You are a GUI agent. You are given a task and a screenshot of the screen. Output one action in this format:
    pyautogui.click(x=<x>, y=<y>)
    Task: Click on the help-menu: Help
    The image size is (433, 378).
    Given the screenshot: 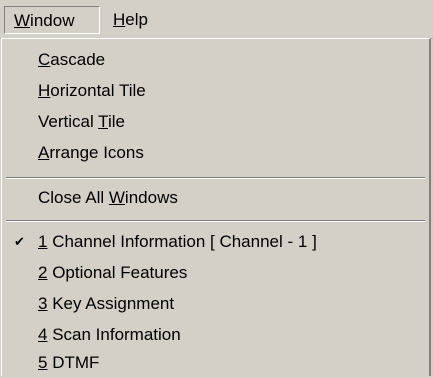 What is the action you would take?
    pyautogui.click(x=130, y=20)
    